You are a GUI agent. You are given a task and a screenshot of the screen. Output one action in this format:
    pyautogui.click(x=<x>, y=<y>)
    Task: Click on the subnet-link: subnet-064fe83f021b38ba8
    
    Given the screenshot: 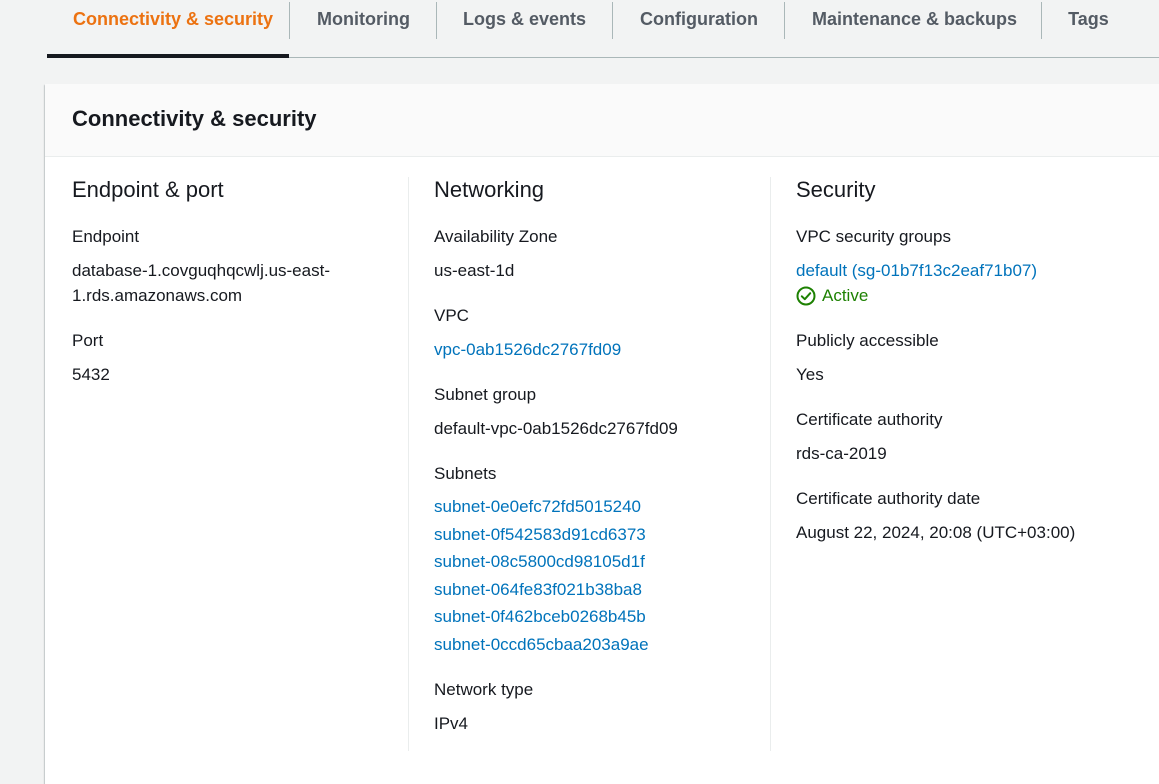 What is the action you would take?
    pyautogui.click(x=601, y=590)
    